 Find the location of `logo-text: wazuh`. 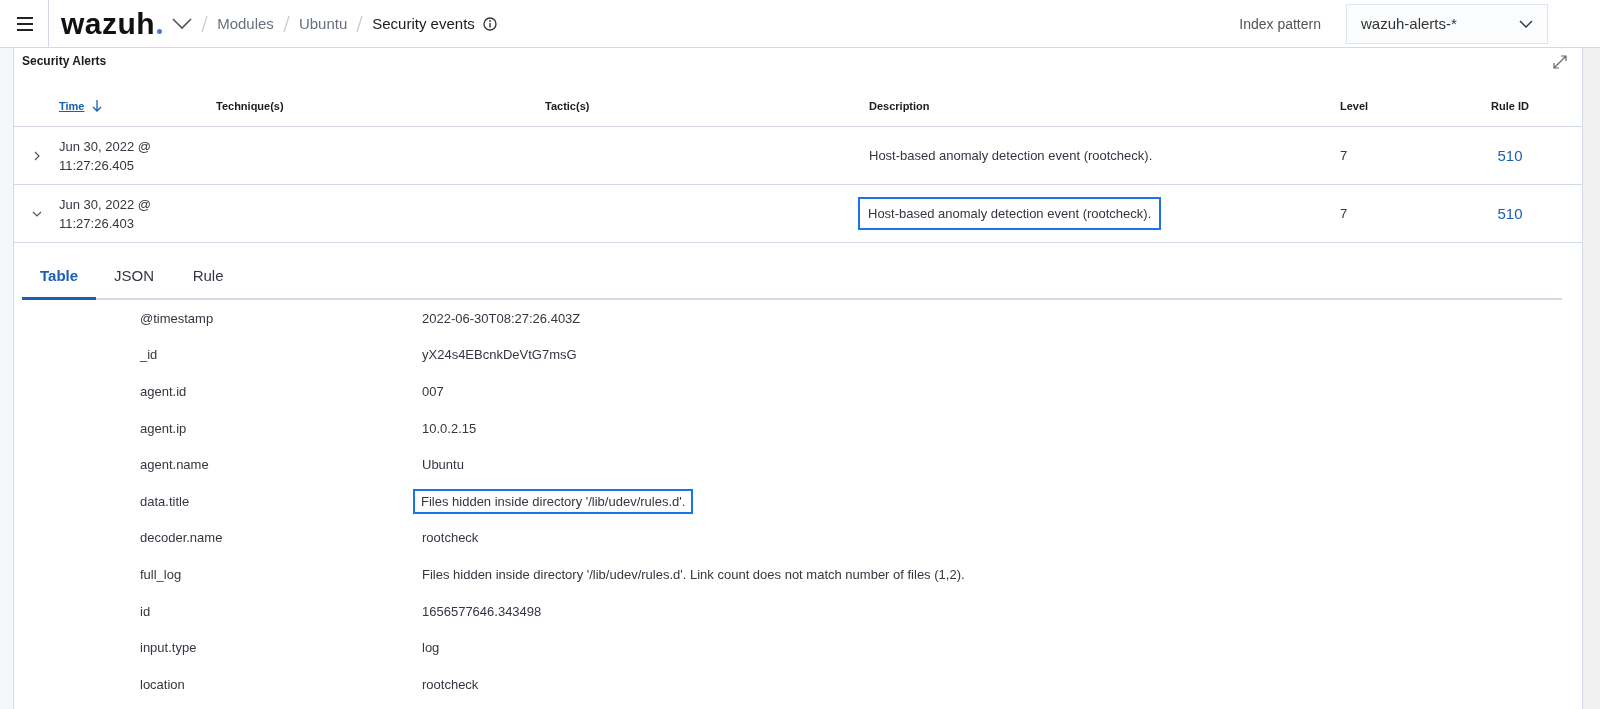

logo-text: wazuh is located at coordinates (108, 23).